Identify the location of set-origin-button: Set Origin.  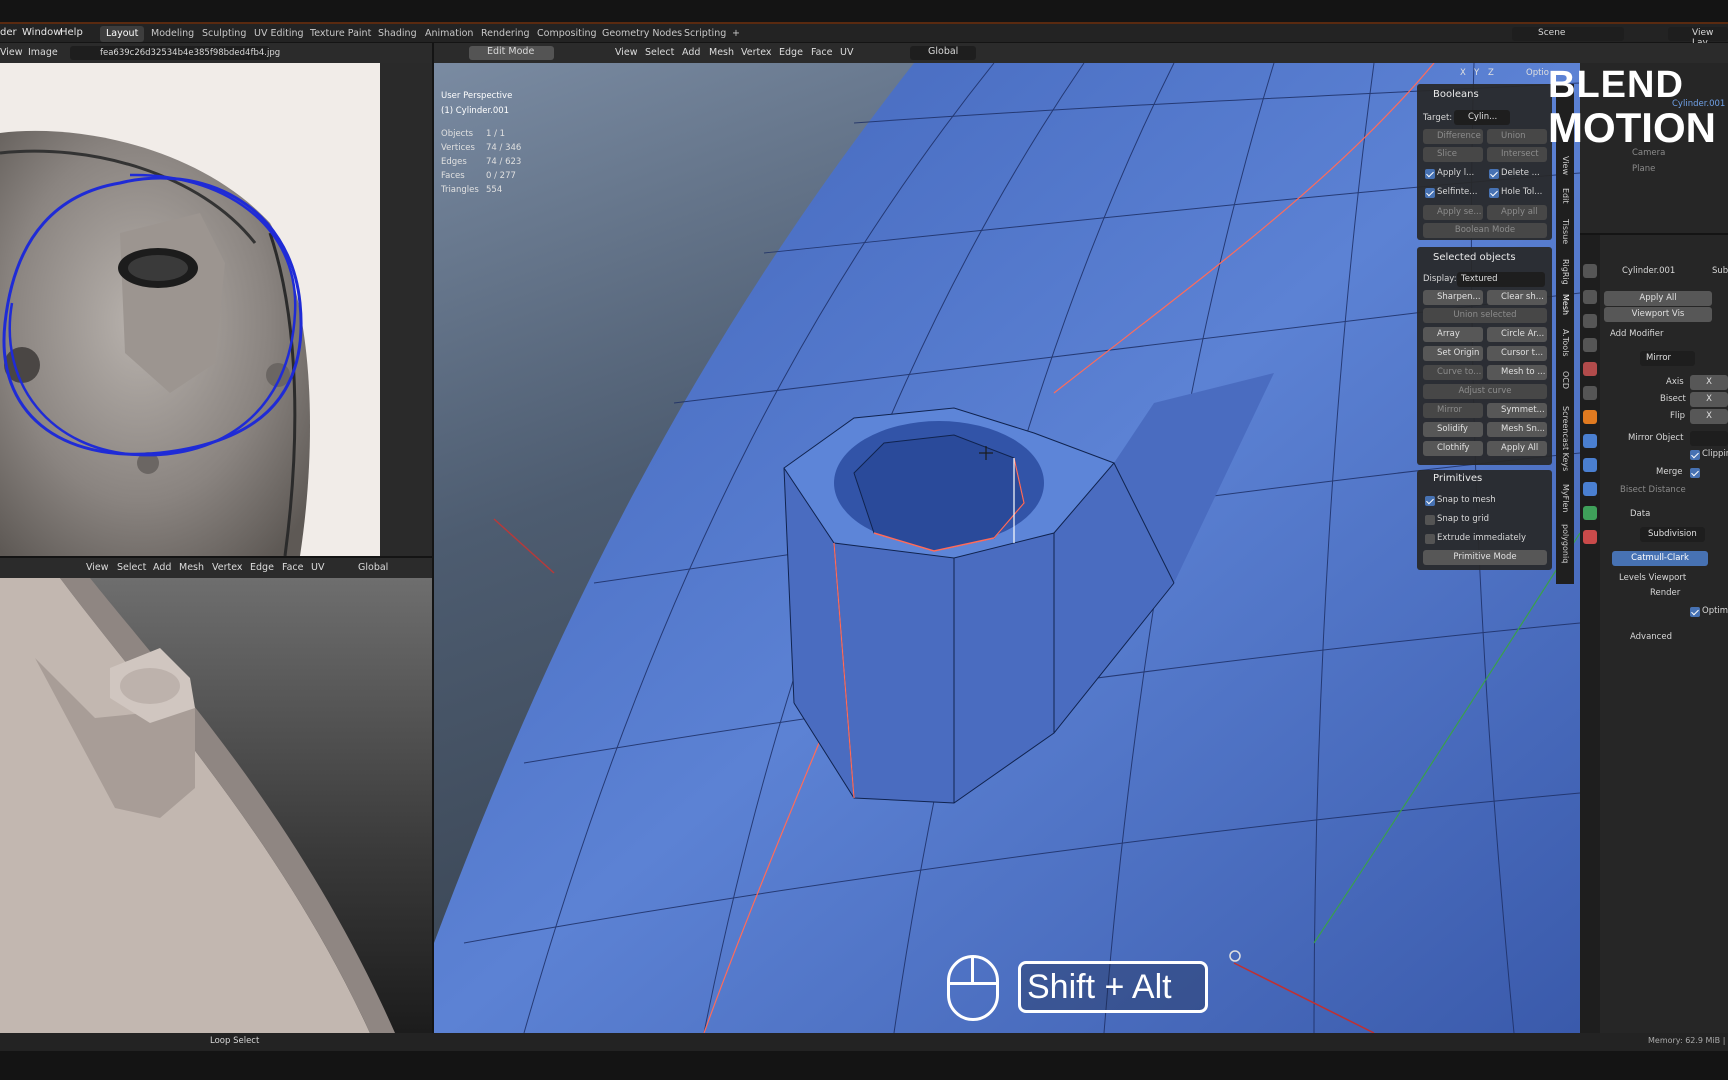
(1453, 353).